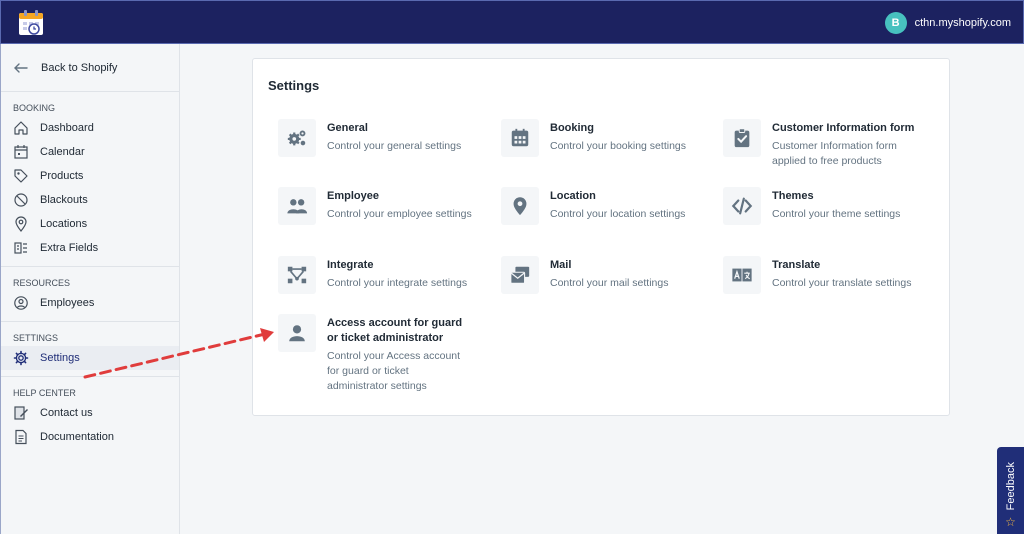 This screenshot has width=1024, height=534. I want to click on card-description: Control your mail settings, so click(609, 283).